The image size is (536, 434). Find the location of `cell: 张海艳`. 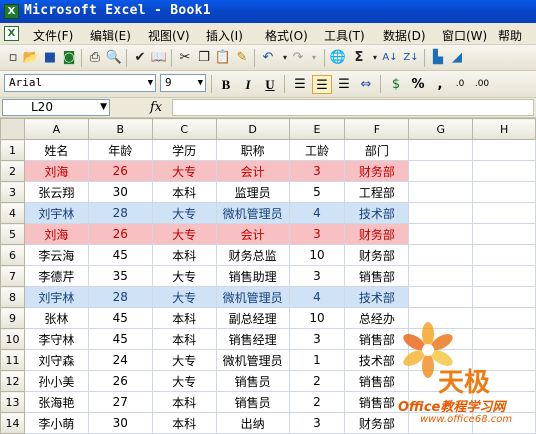

cell: 张海艳 is located at coordinates (56, 402).